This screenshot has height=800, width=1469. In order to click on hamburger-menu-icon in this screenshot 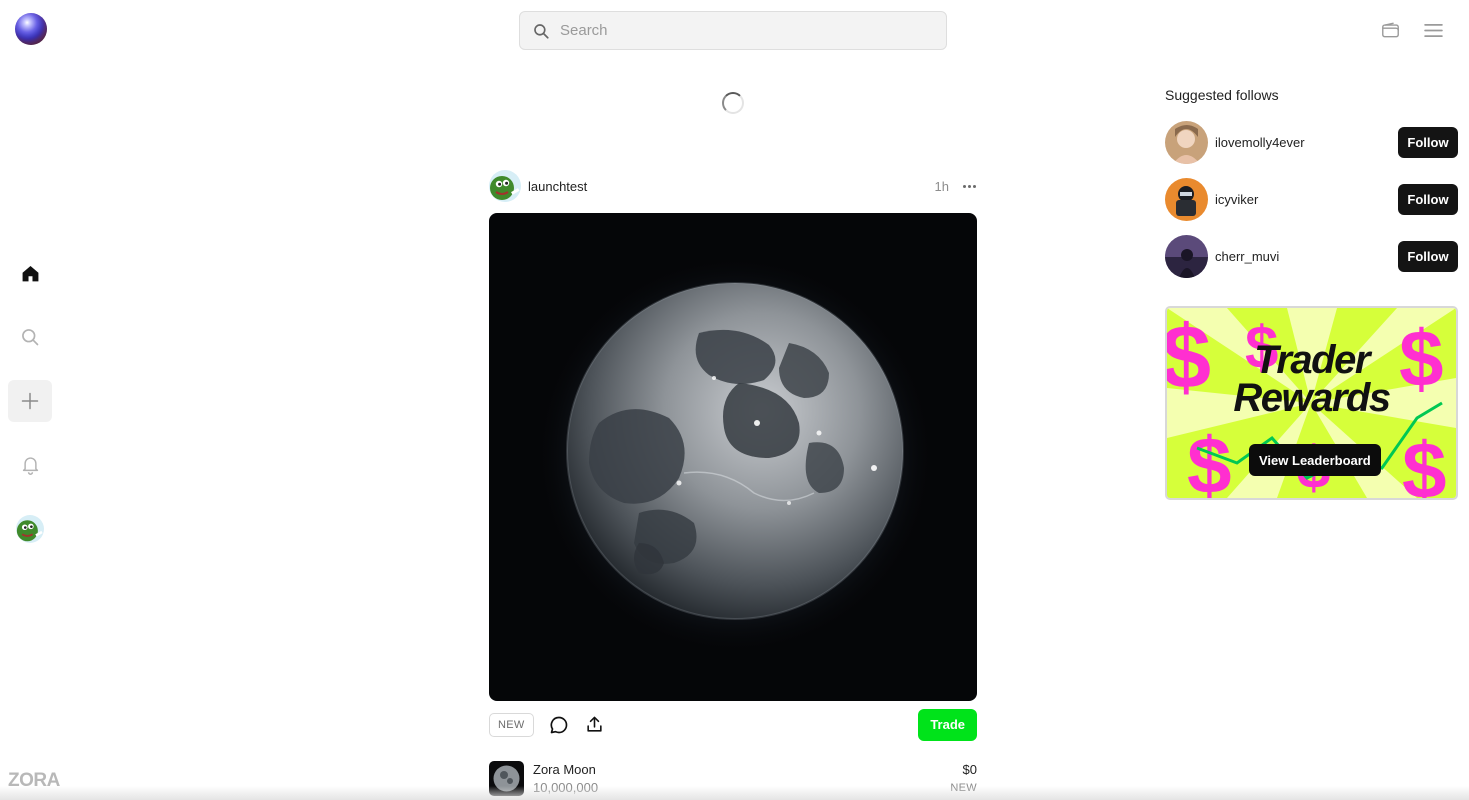, I will do `click(1433, 30)`.